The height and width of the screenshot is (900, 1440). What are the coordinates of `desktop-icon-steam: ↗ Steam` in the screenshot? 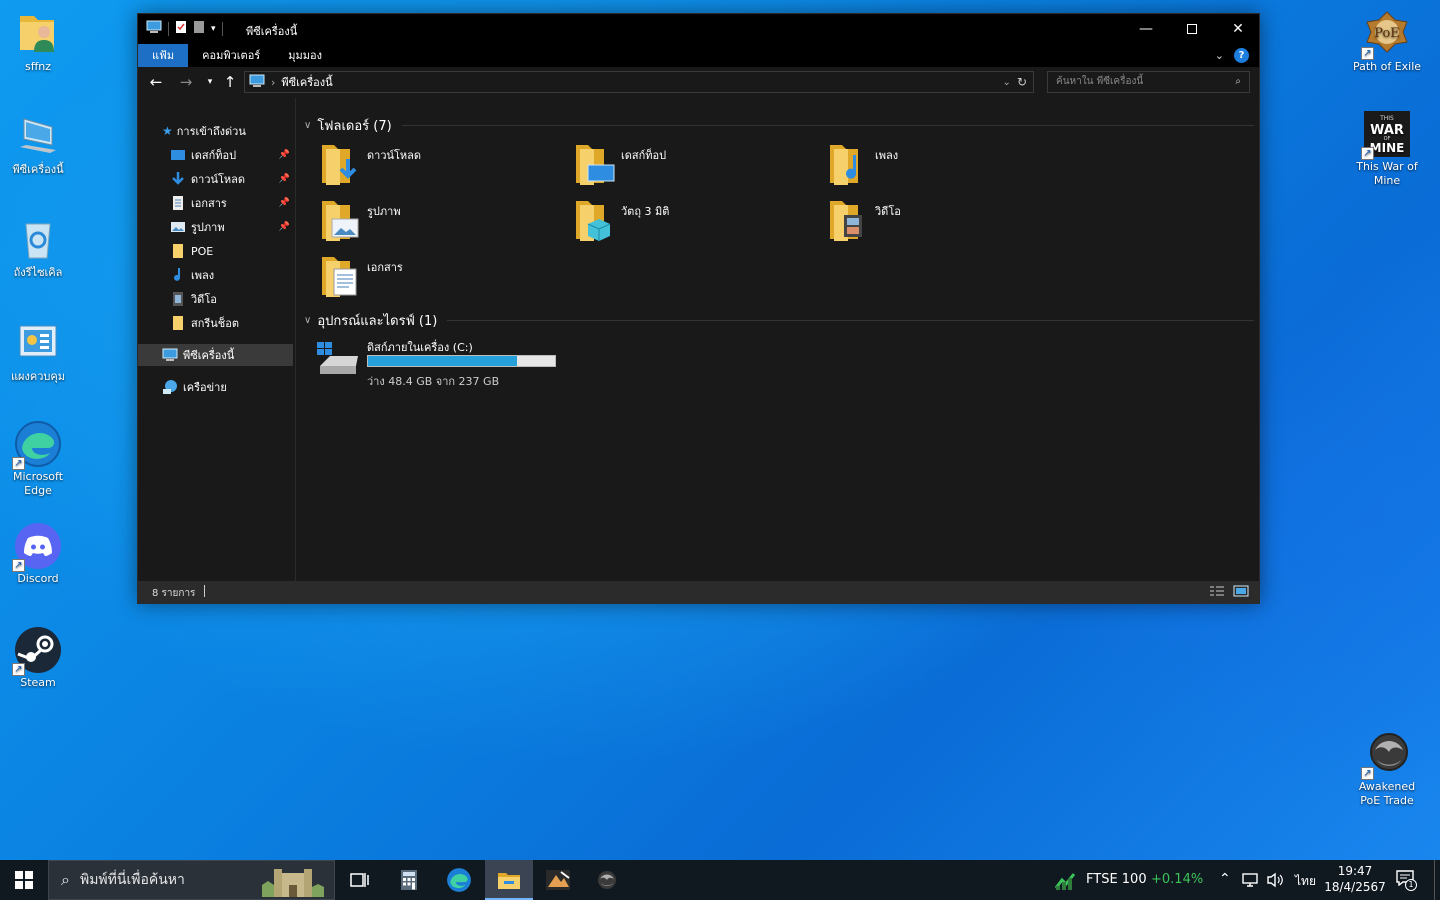 It's located at (38, 658).